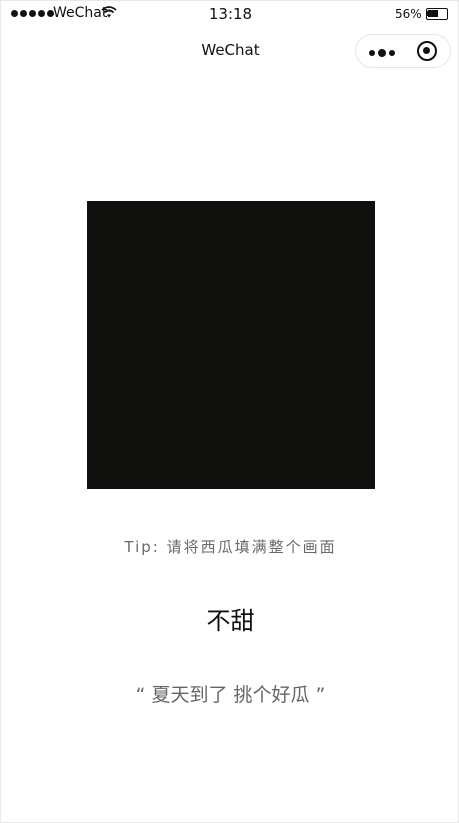 Image resolution: width=459 pixels, height=823 pixels. I want to click on target-close-icon, so click(427, 51).